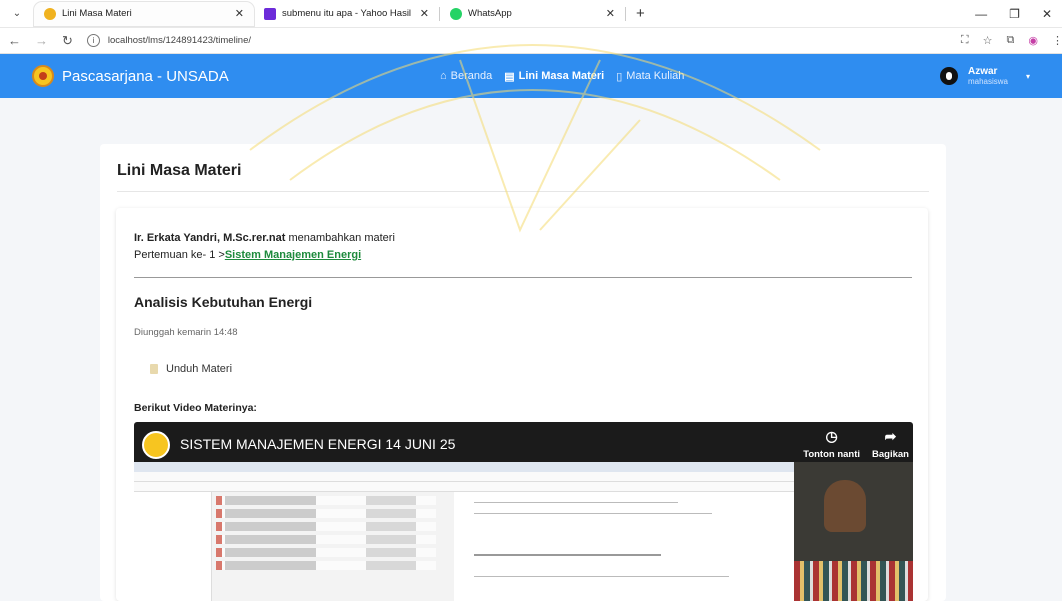 Image resolution: width=1062 pixels, height=601 pixels. Describe the element at coordinates (890, 436) in the screenshot. I see `share-arrow-icon: ➦` at that location.